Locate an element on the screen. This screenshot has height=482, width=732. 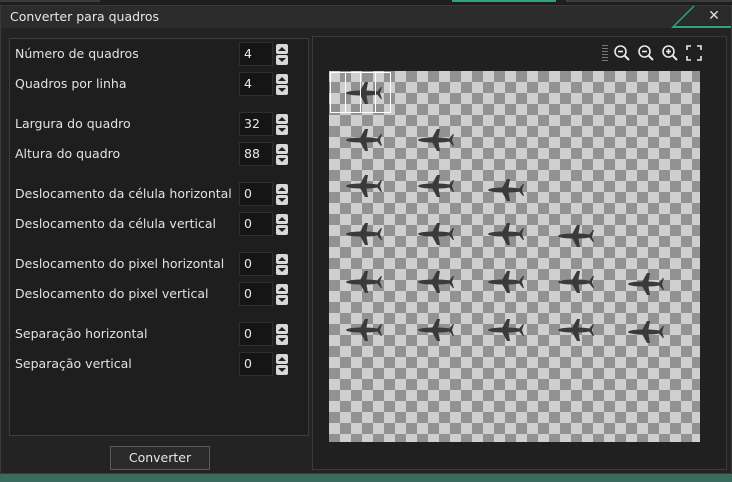
field-label: Altura do quadro is located at coordinates (68, 153).